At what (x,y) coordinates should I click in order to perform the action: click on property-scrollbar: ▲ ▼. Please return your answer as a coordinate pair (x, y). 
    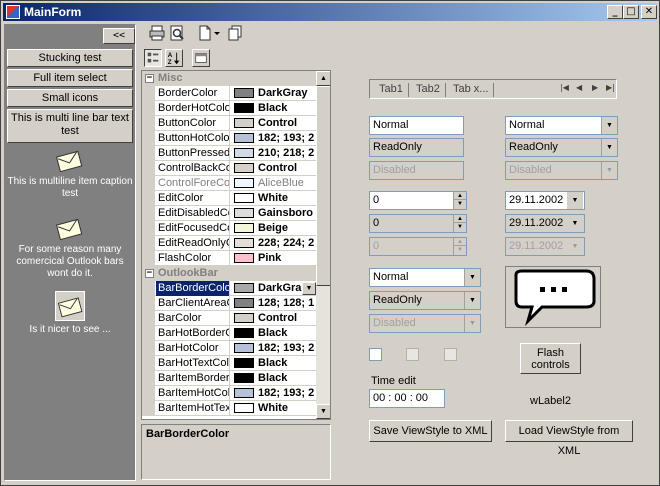
    Looking at the image, I should click on (323, 245).